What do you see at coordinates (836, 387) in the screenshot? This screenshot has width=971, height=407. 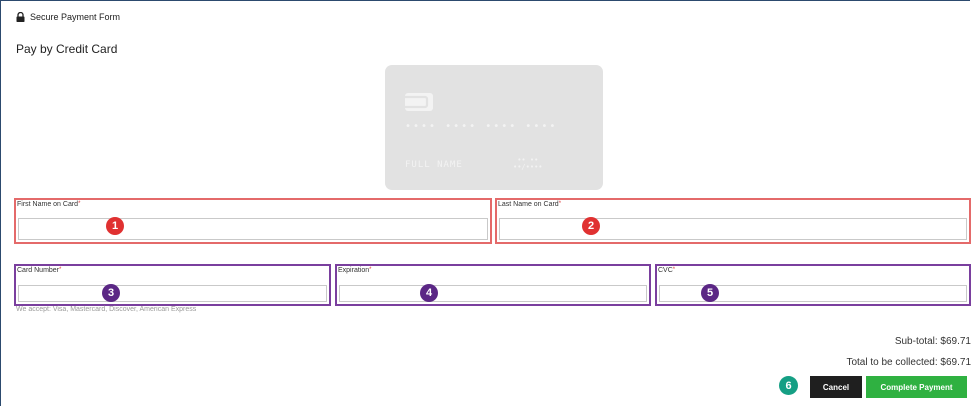 I see `cancel-button: Cancel` at bounding box center [836, 387].